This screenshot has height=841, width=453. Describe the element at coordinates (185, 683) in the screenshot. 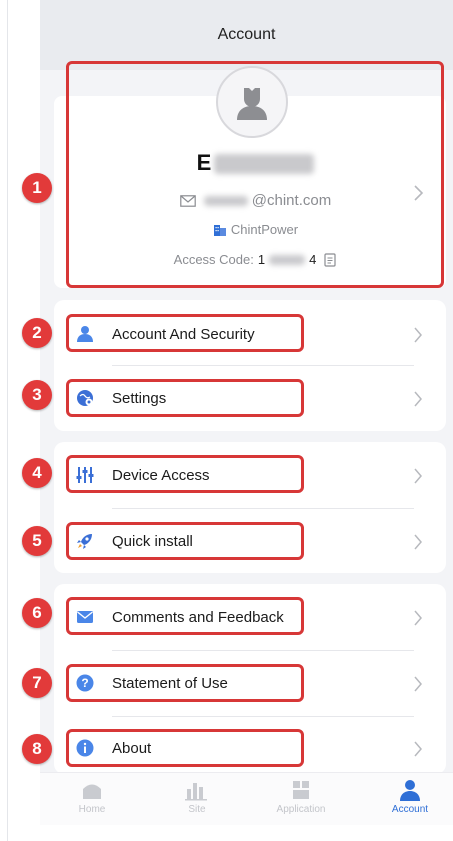

I see `highlight-box-statement` at that location.